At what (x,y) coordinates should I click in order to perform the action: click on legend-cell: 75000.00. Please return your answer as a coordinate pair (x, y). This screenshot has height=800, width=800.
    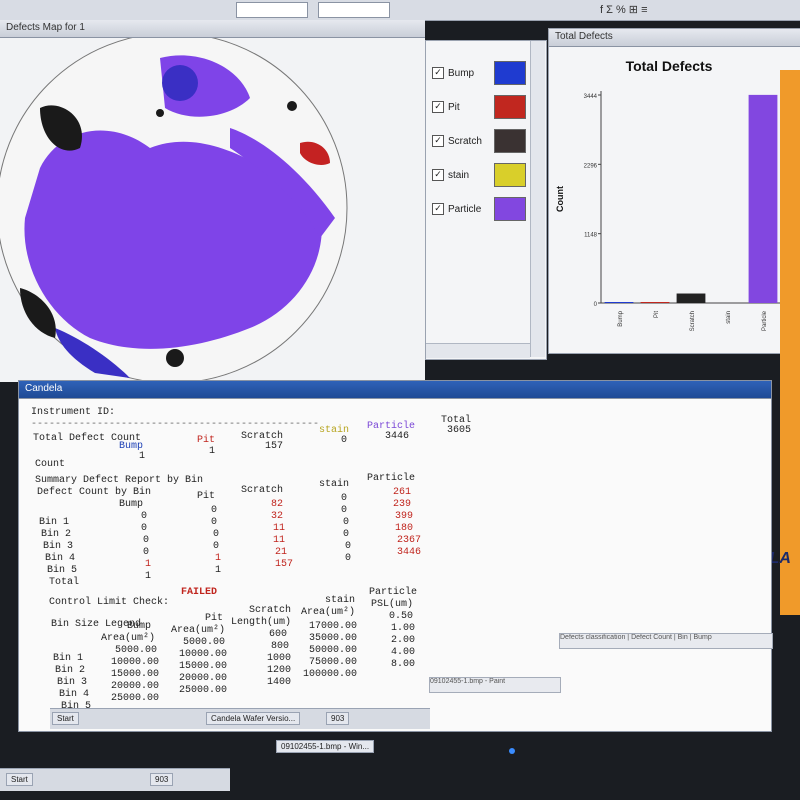
    Looking at the image, I should click on (333, 662).